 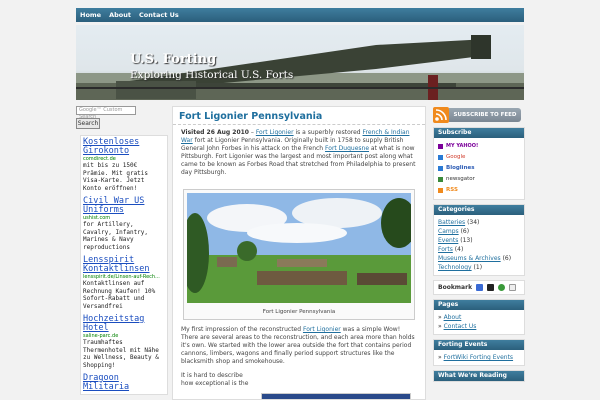 What do you see at coordinates (445, 249) in the screenshot?
I see `category-link: Forts` at bounding box center [445, 249].